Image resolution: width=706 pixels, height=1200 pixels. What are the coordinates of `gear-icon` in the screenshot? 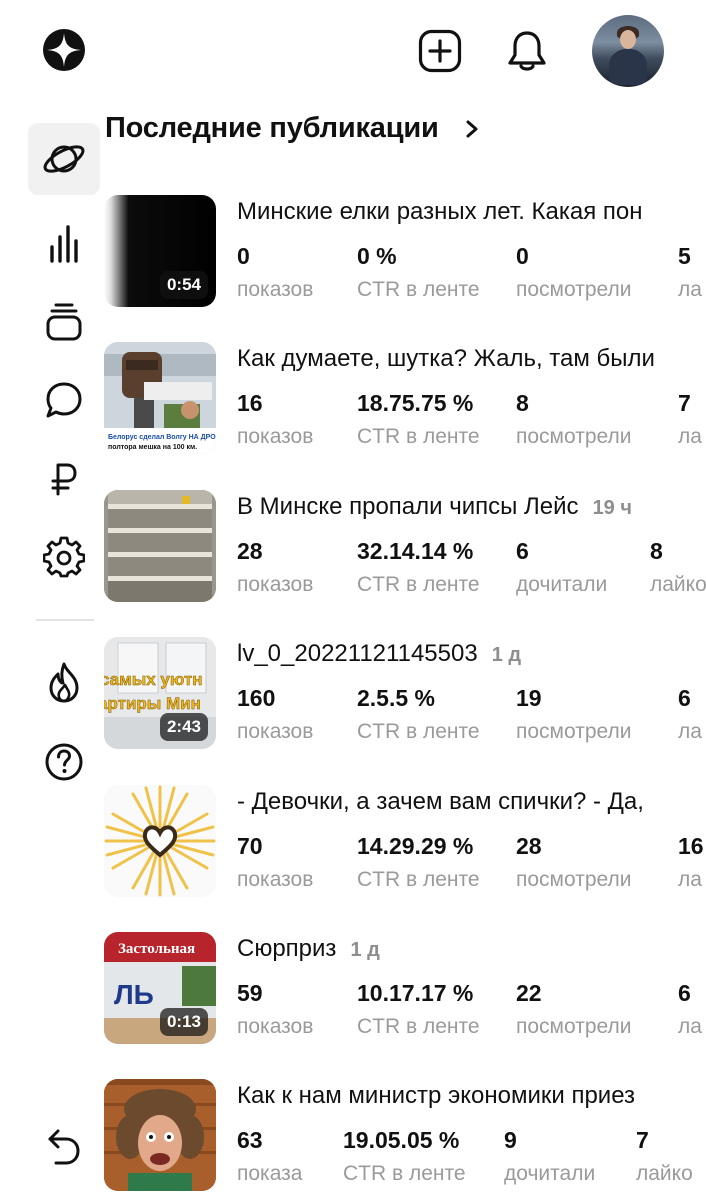 It's located at (64, 557).